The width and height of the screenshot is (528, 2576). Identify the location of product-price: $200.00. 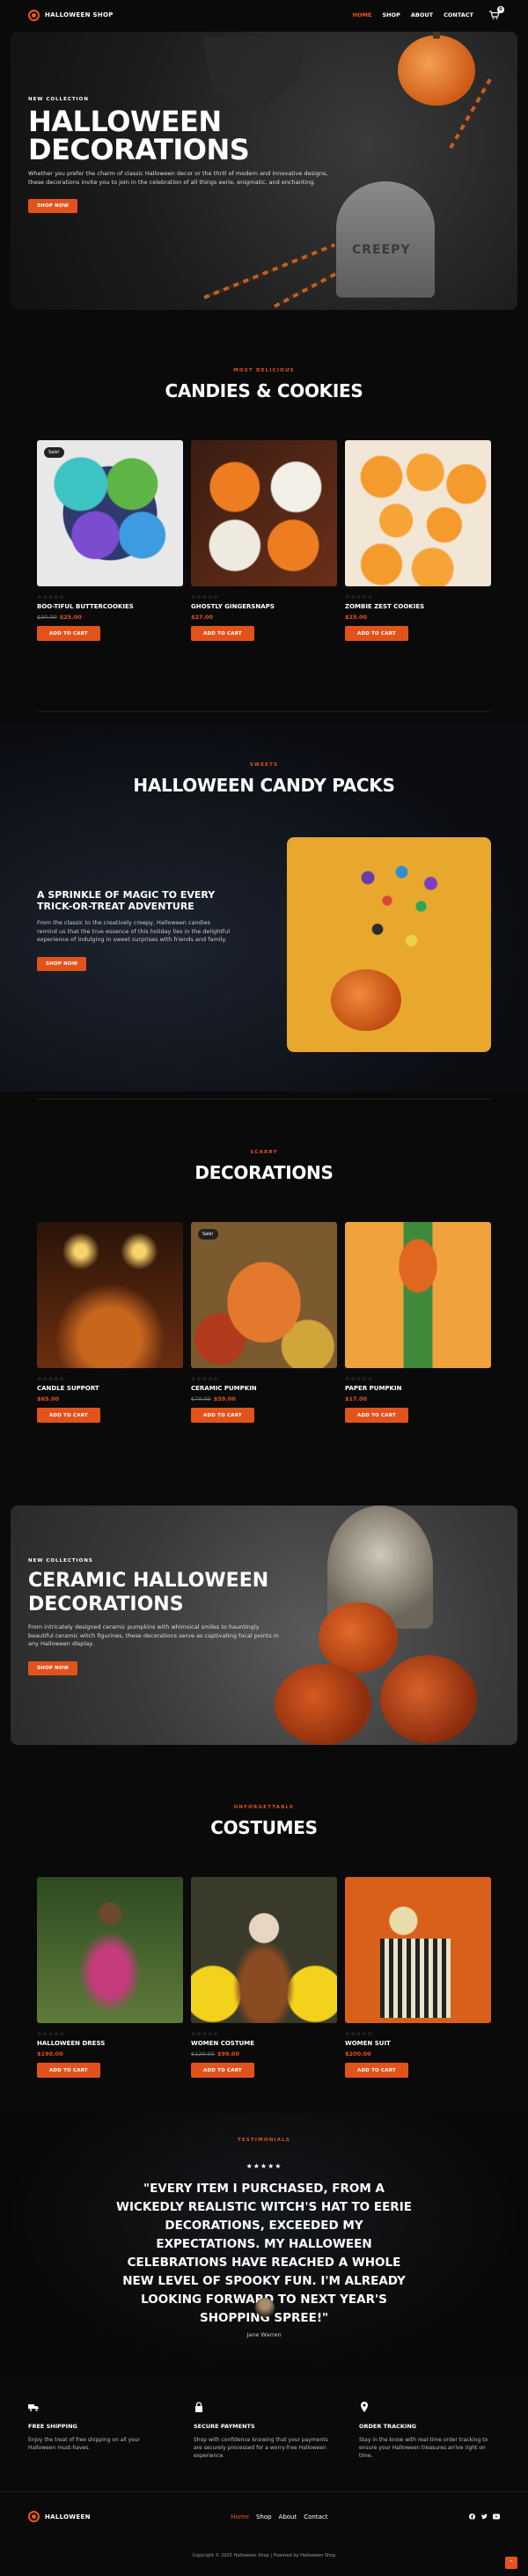
(358, 2053).